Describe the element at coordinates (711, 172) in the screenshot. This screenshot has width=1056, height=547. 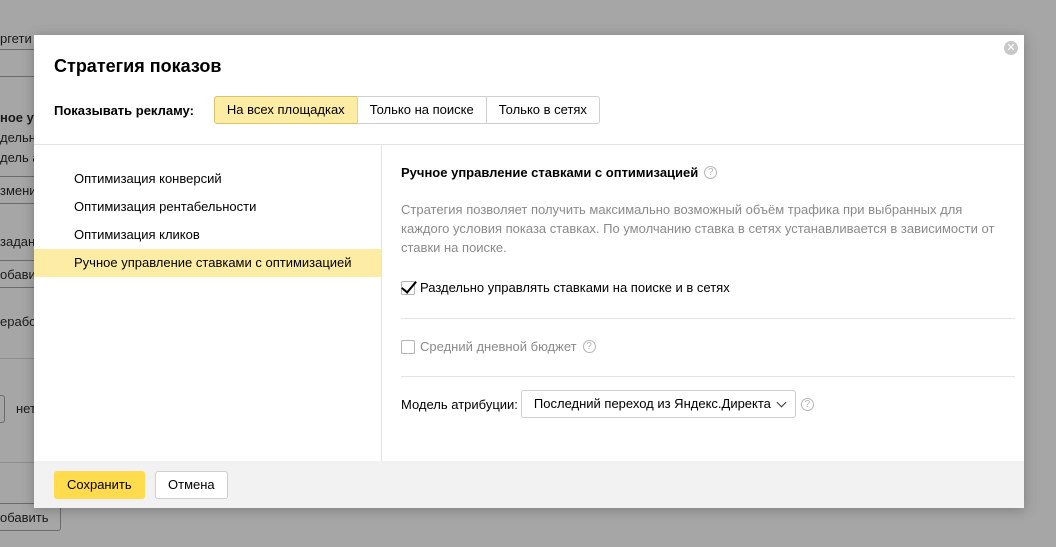
I see `help-icon: ?` at that location.